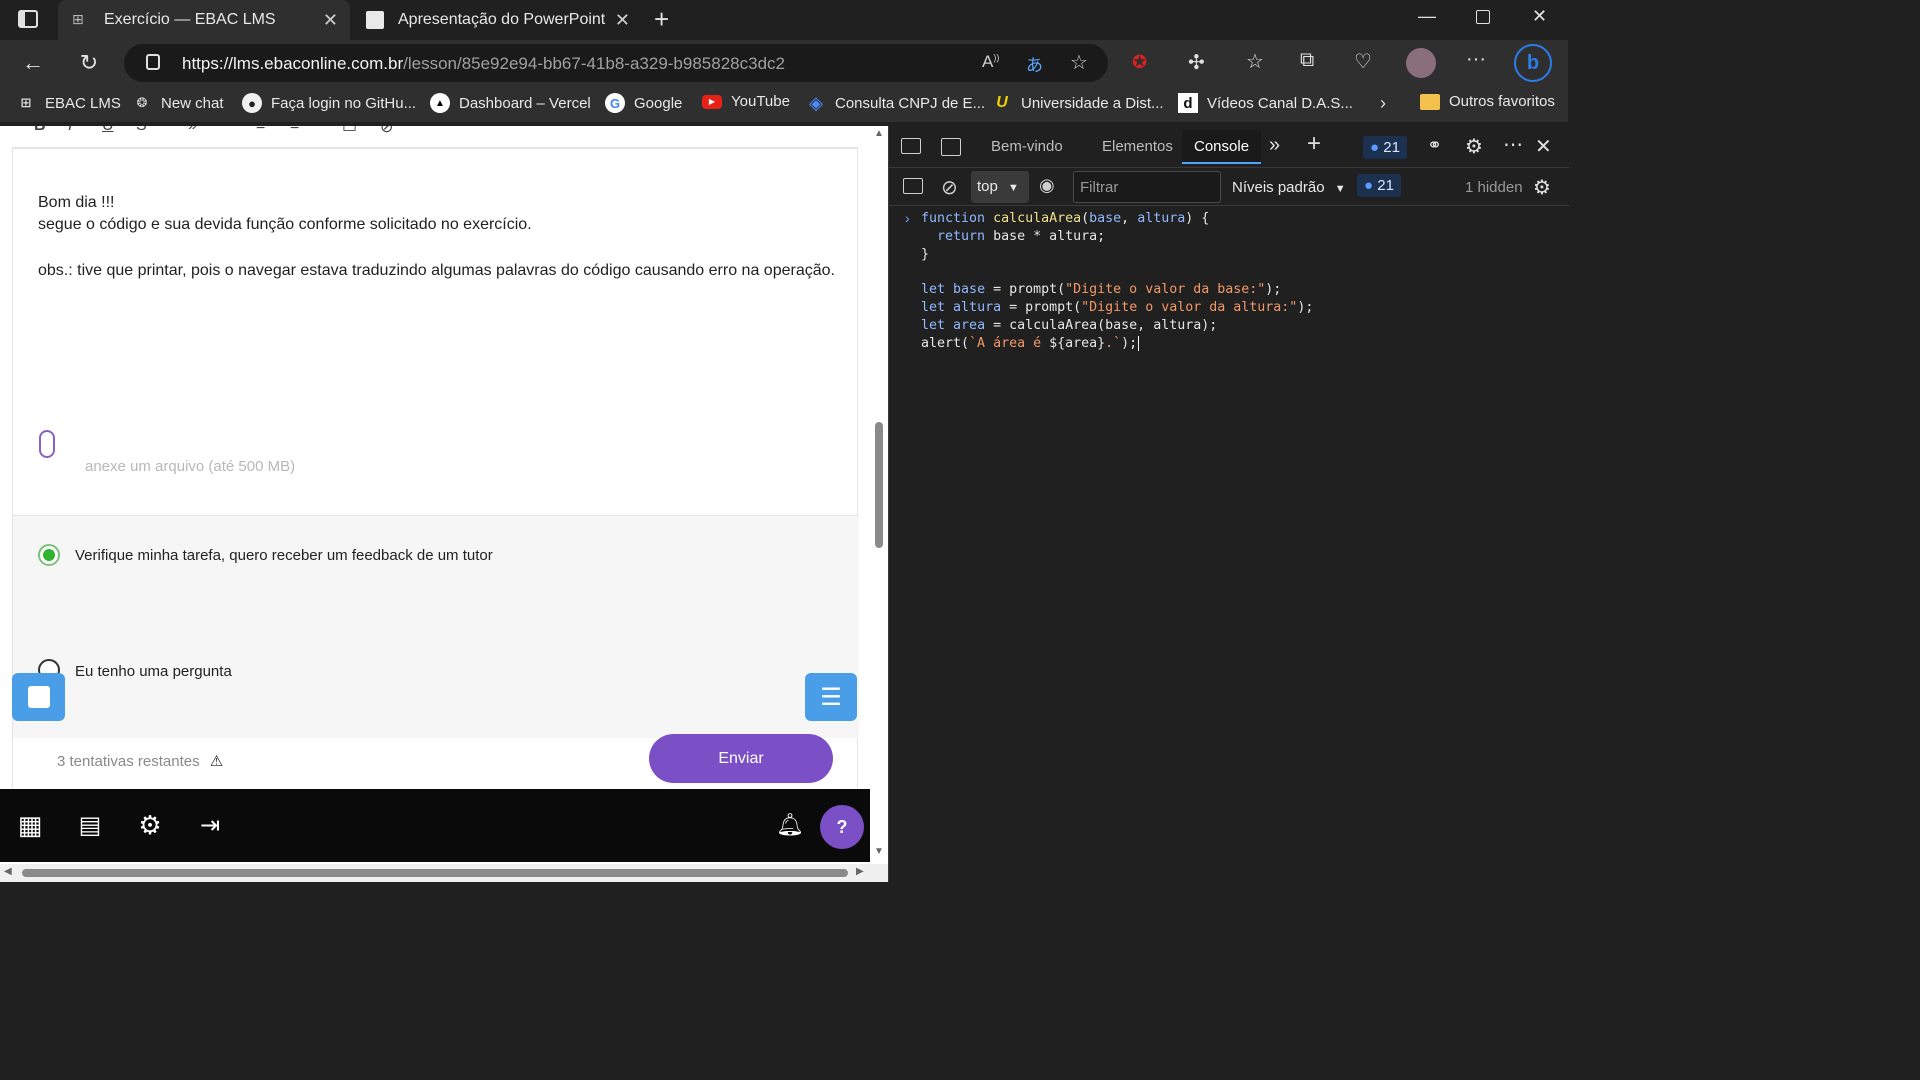 This screenshot has width=1920, height=1080. I want to click on scroll-down-icon: ▼, so click(879, 851).